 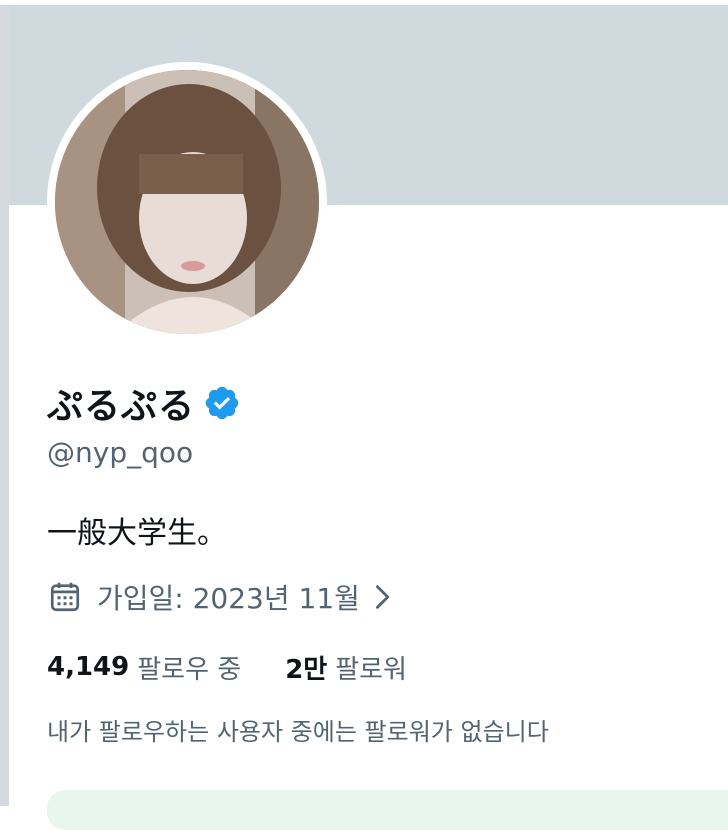 What do you see at coordinates (222, 403) in the screenshot?
I see `verified-badge-icon` at bounding box center [222, 403].